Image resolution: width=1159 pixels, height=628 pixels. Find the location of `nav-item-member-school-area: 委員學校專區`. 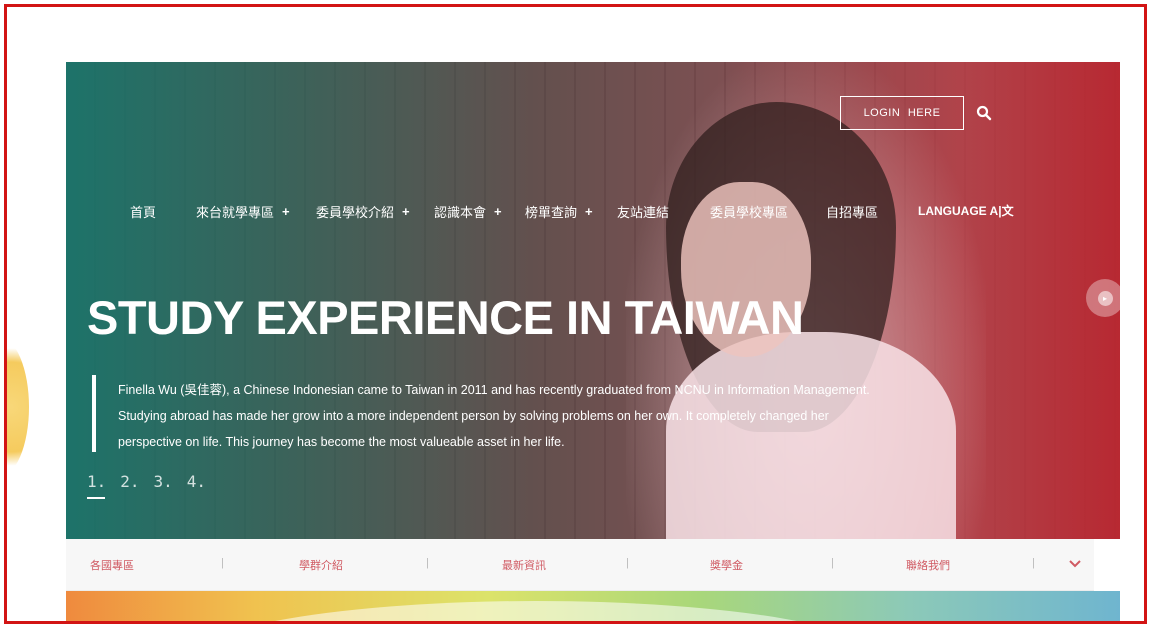

nav-item-member-school-area: 委員學校專區 is located at coordinates (749, 211).